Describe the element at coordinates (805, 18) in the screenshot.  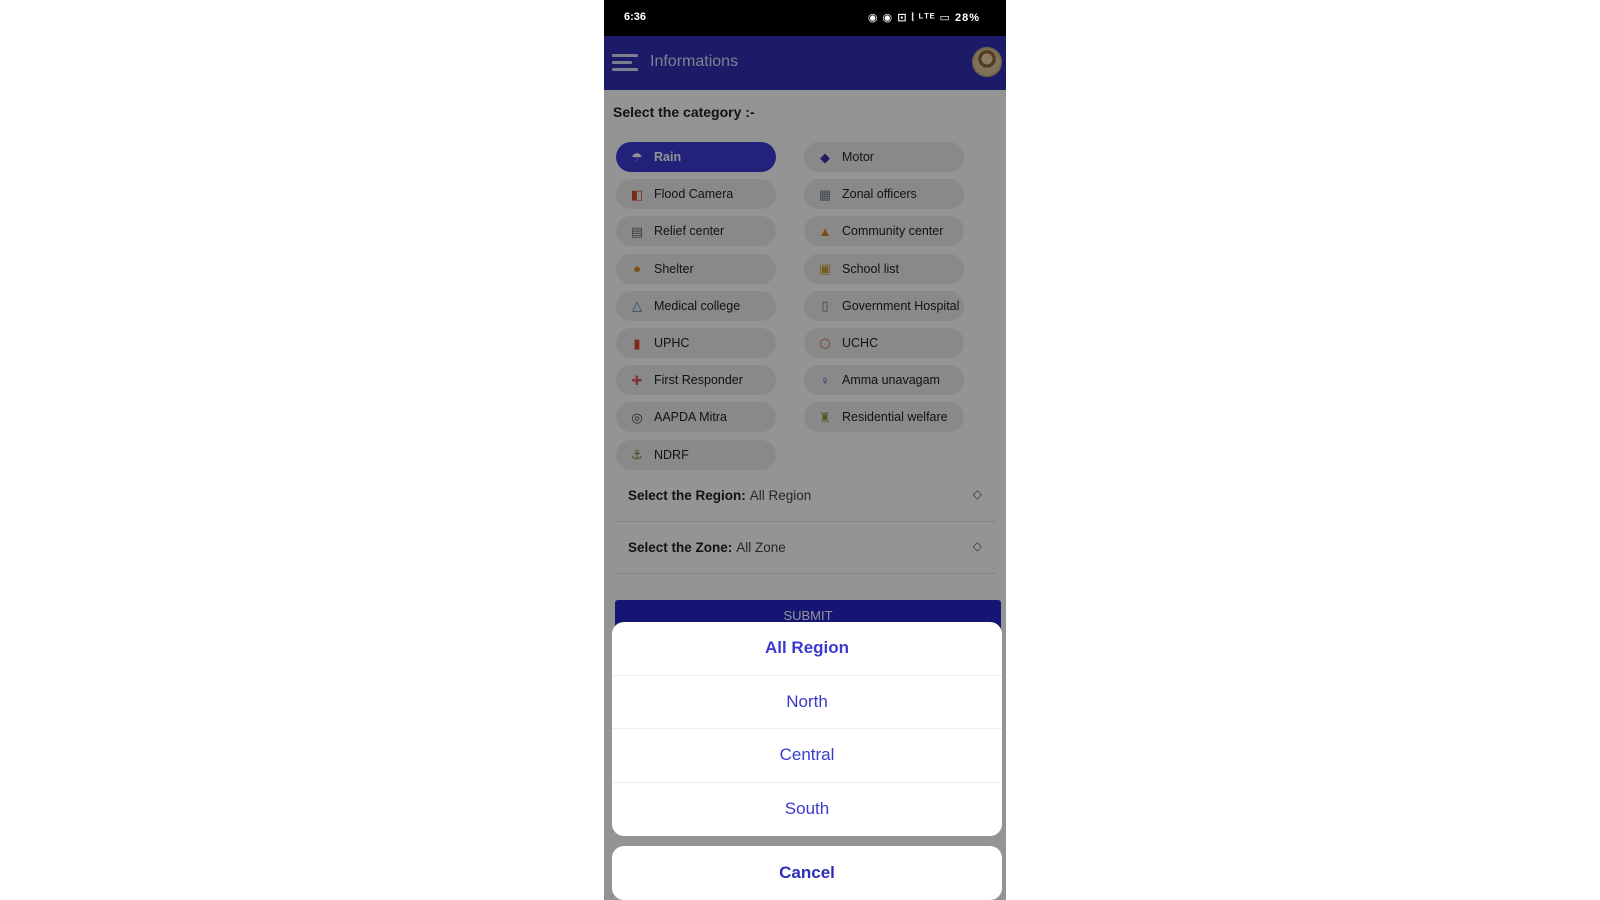
I see `status-bar: 6:36 ◉ ◉ ⊡ ⦚ ᴸᵀᴱ ▭ 28%` at that location.